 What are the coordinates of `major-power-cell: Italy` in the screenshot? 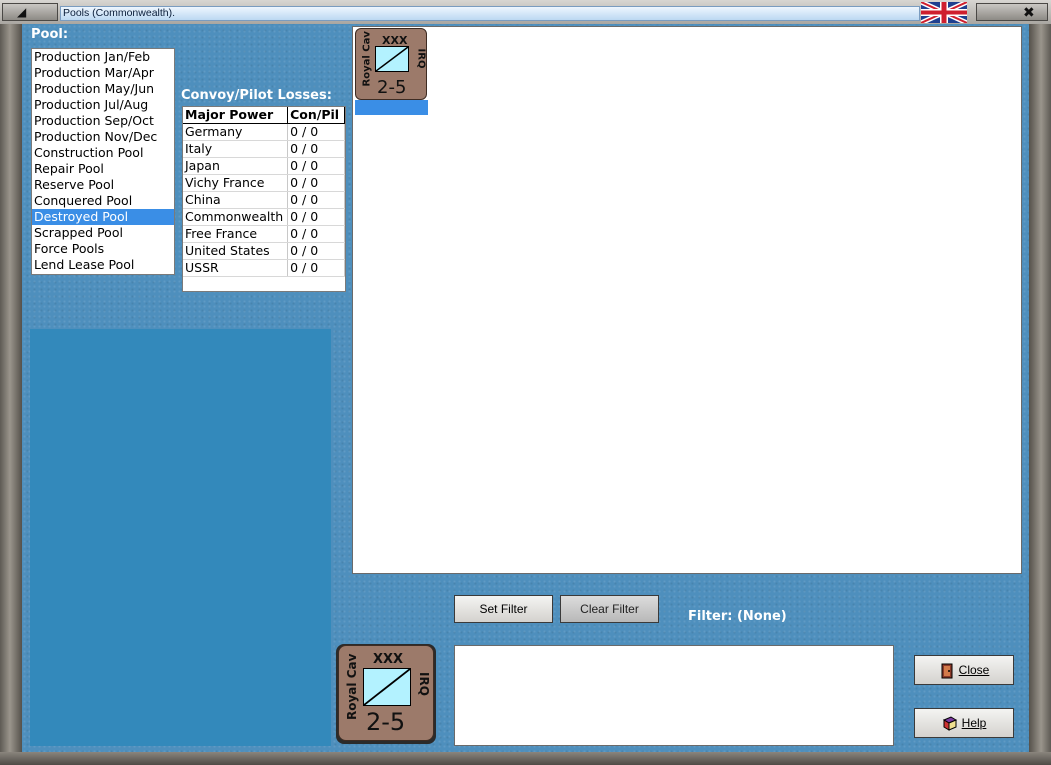 It's located at (236, 149).